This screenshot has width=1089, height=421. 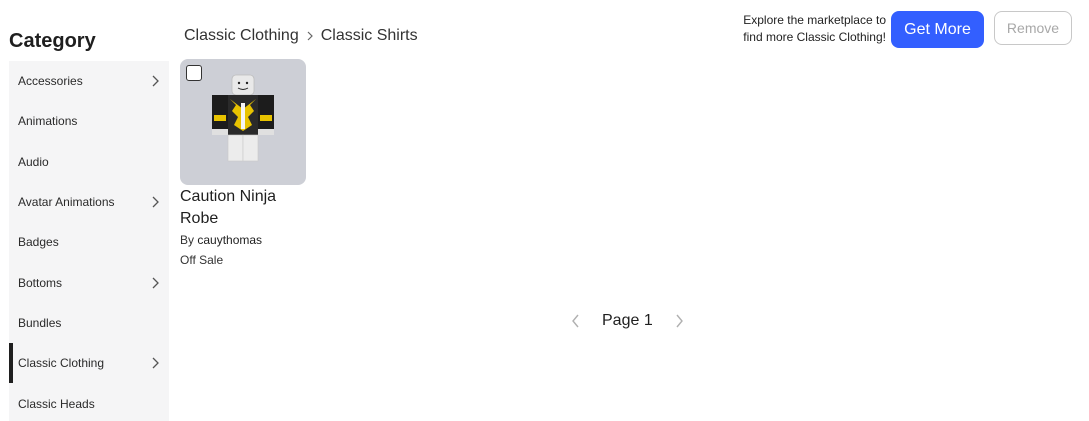 What do you see at coordinates (235, 208) in the screenshot?
I see `item-name: Caution Ninja Robe` at bounding box center [235, 208].